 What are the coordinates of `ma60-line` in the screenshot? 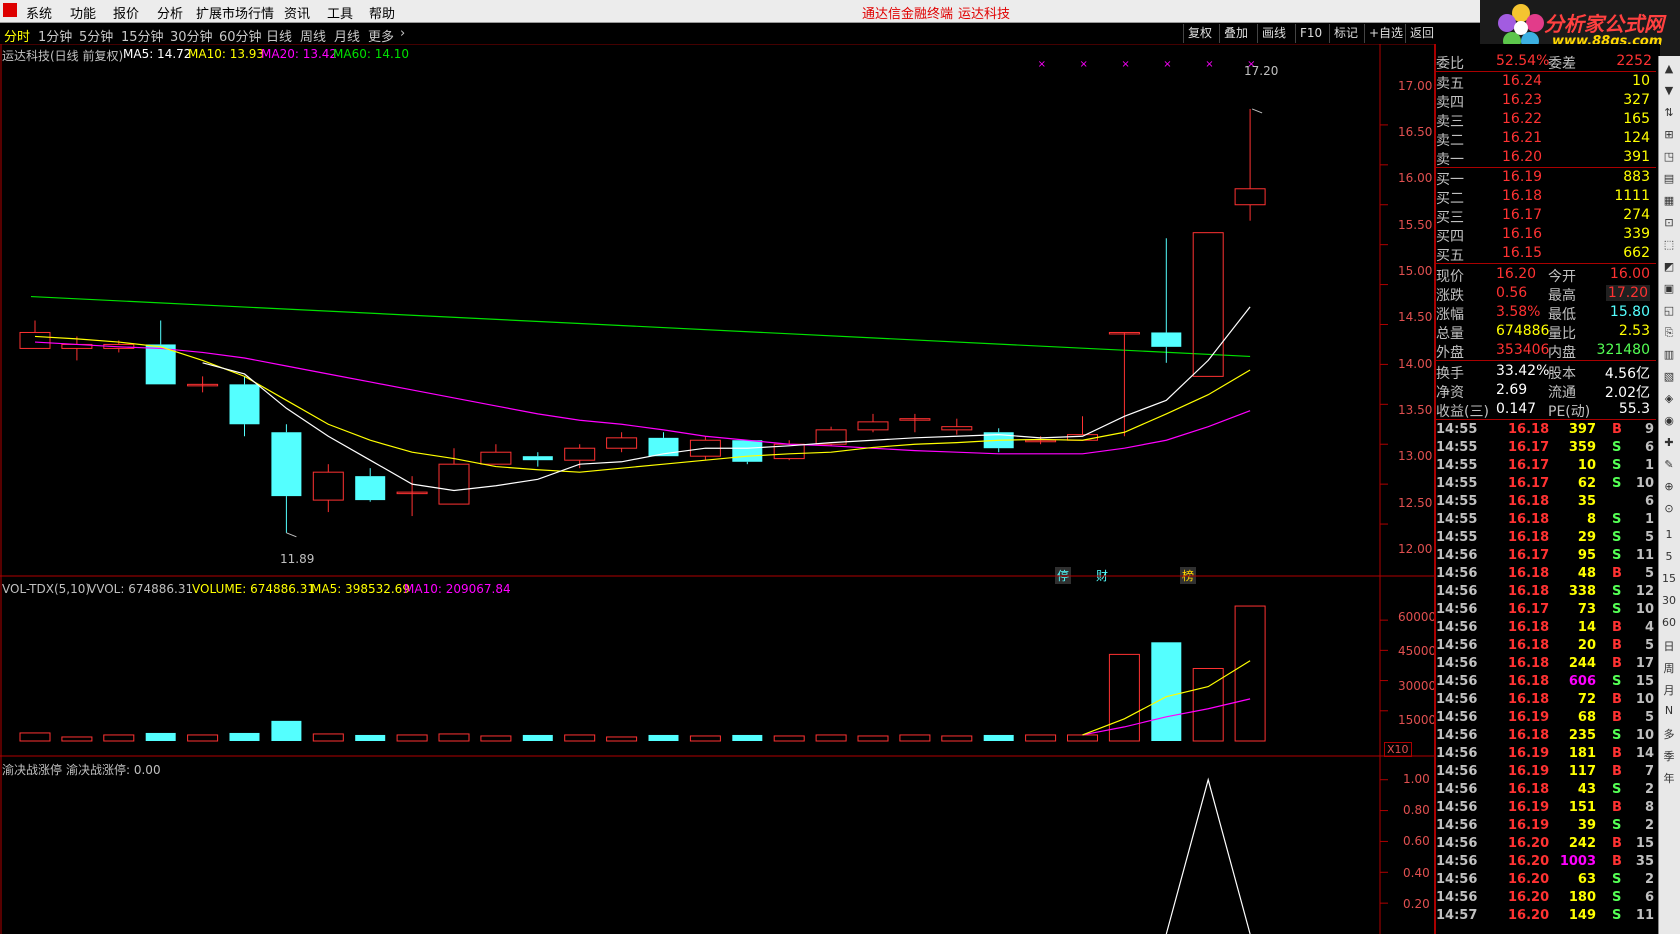 It's located at (640, 326).